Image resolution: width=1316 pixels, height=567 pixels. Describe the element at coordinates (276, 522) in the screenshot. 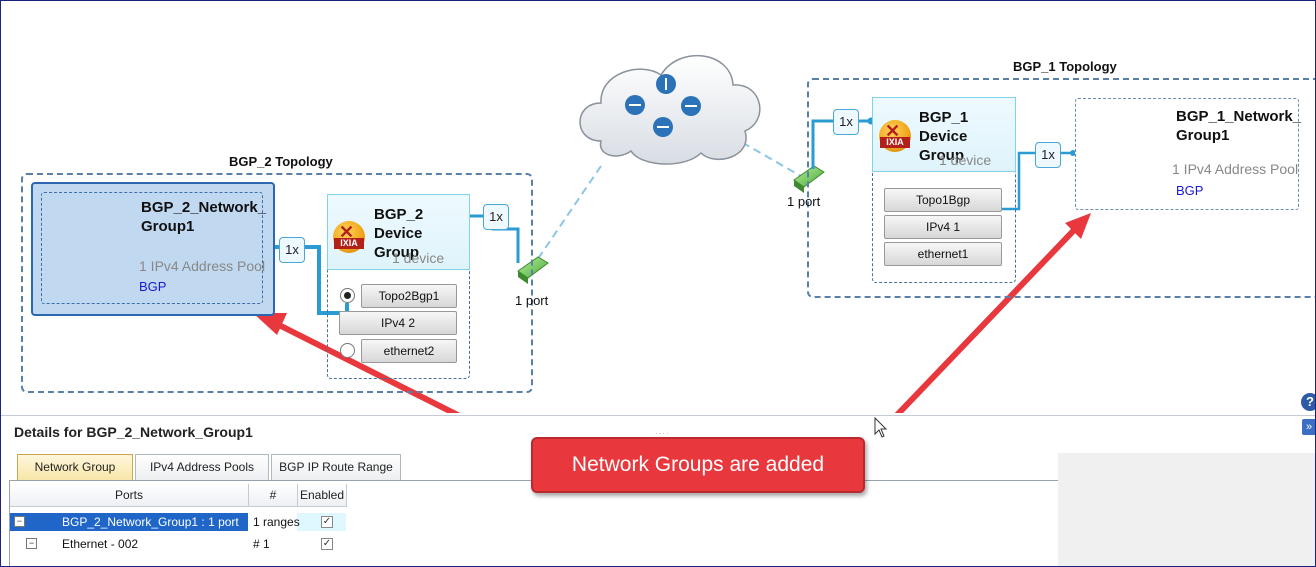

I see `row-count: 1 ranges` at that location.